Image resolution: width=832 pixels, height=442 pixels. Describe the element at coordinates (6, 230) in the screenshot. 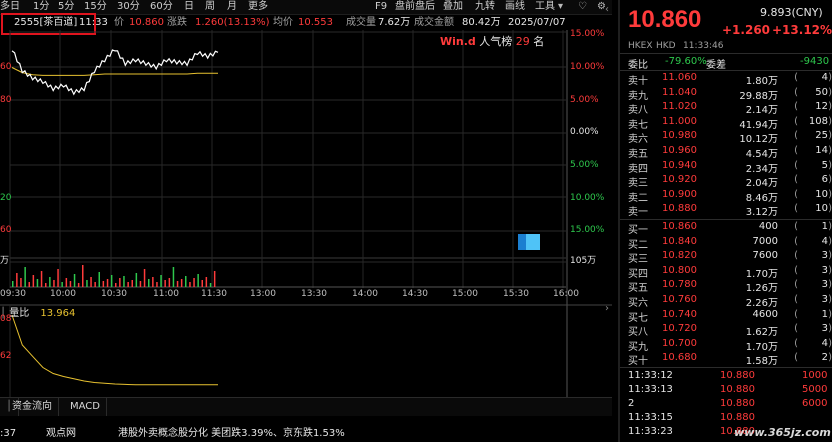

I see `left-tick-6: 60` at that location.